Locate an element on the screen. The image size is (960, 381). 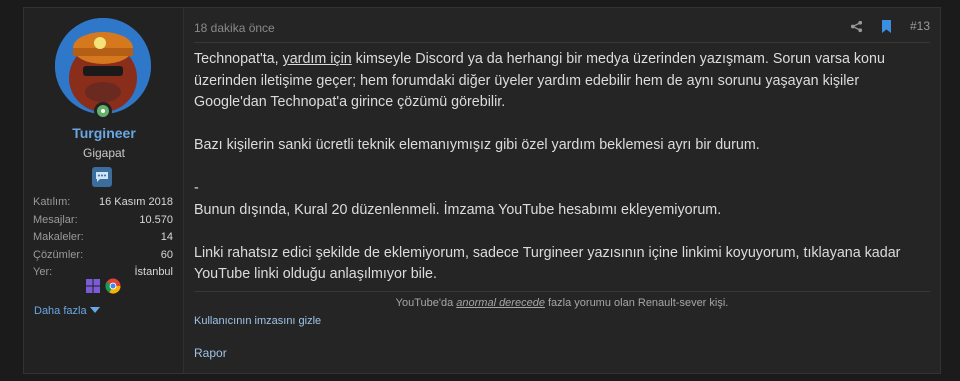
caret-down-icon is located at coordinates (94, 310).